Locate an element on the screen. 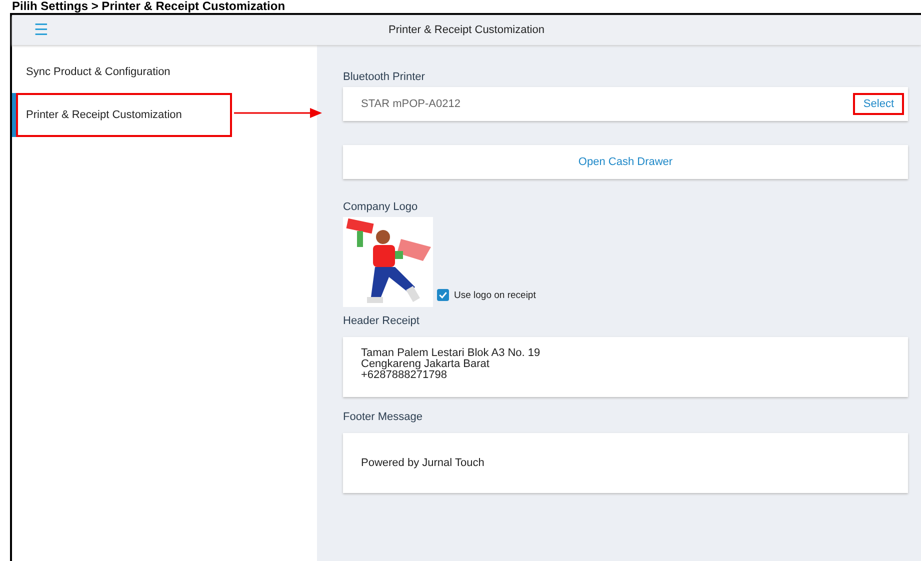  sidebar-item: Printer & Receipt Customization is located at coordinates (122, 115).